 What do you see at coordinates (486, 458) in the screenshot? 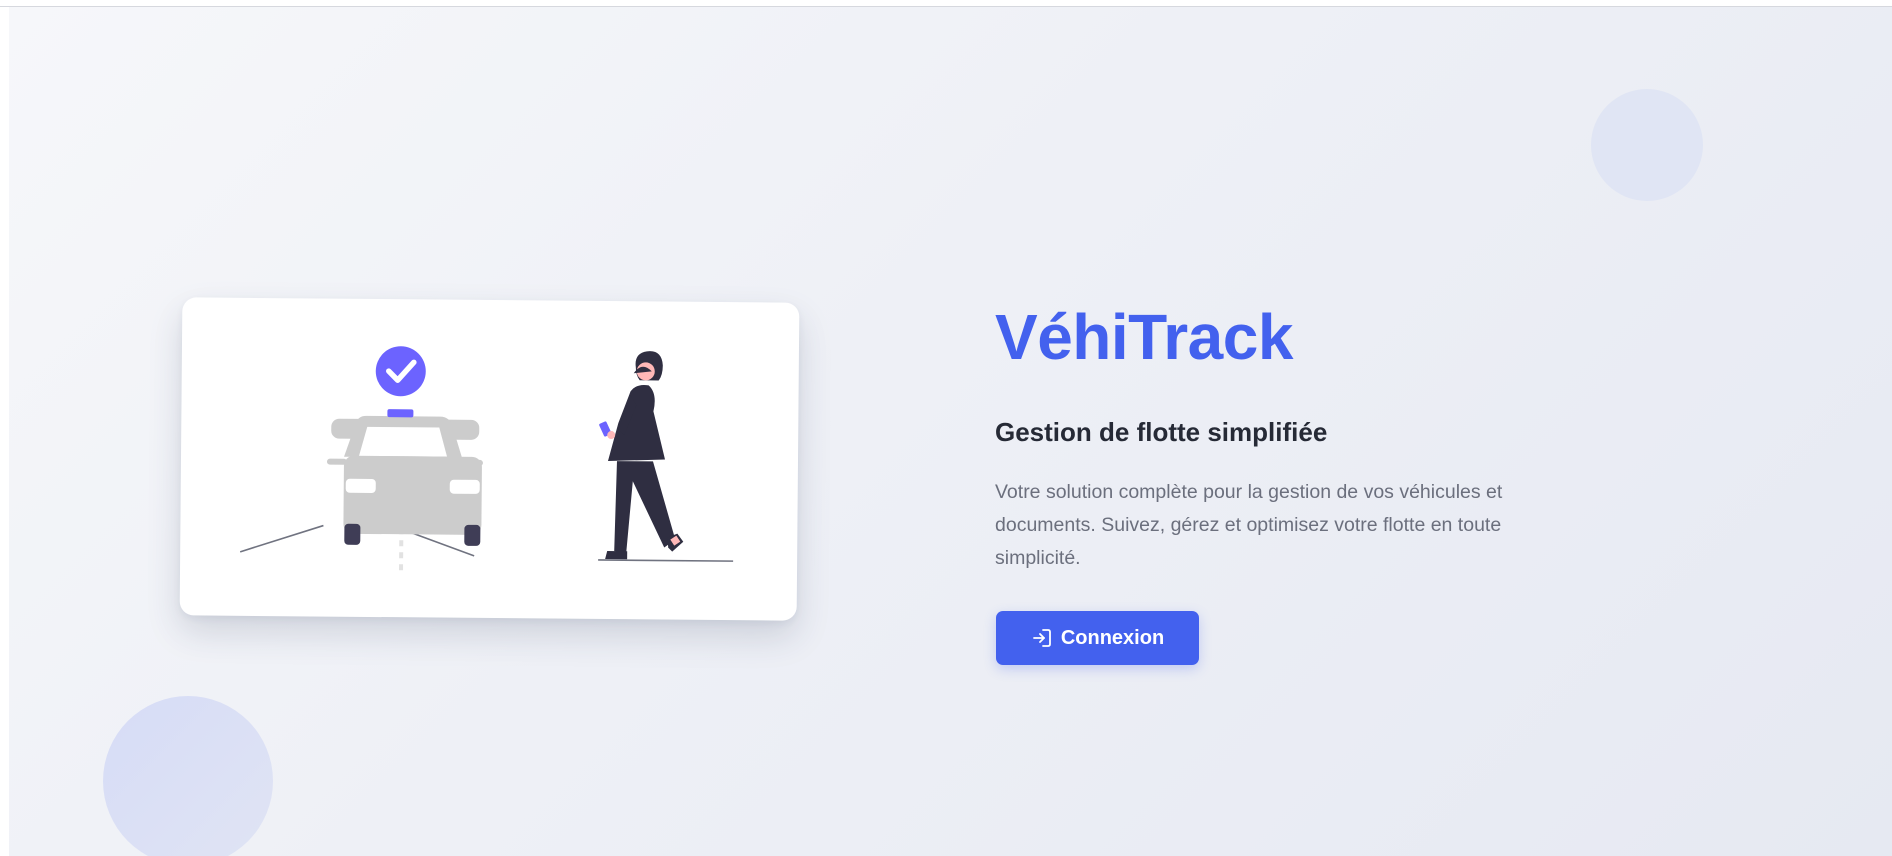
I see `taxi-illustration` at bounding box center [486, 458].